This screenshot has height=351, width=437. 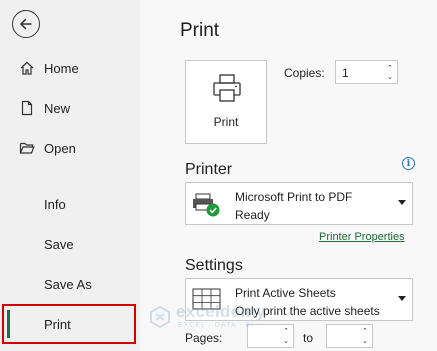 What do you see at coordinates (227, 90) in the screenshot?
I see `printer-icon` at bounding box center [227, 90].